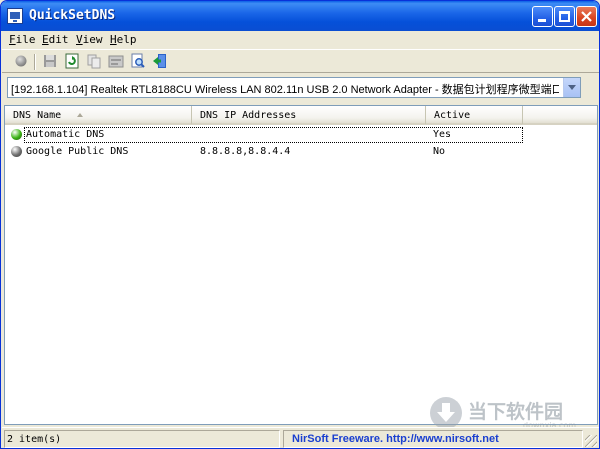  What do you see at coordinates (245, 151) in the screenshot?
I see `cell-dns-ip: 8.8.8.8,8.8.4.4` at bounding box center [245, 151].